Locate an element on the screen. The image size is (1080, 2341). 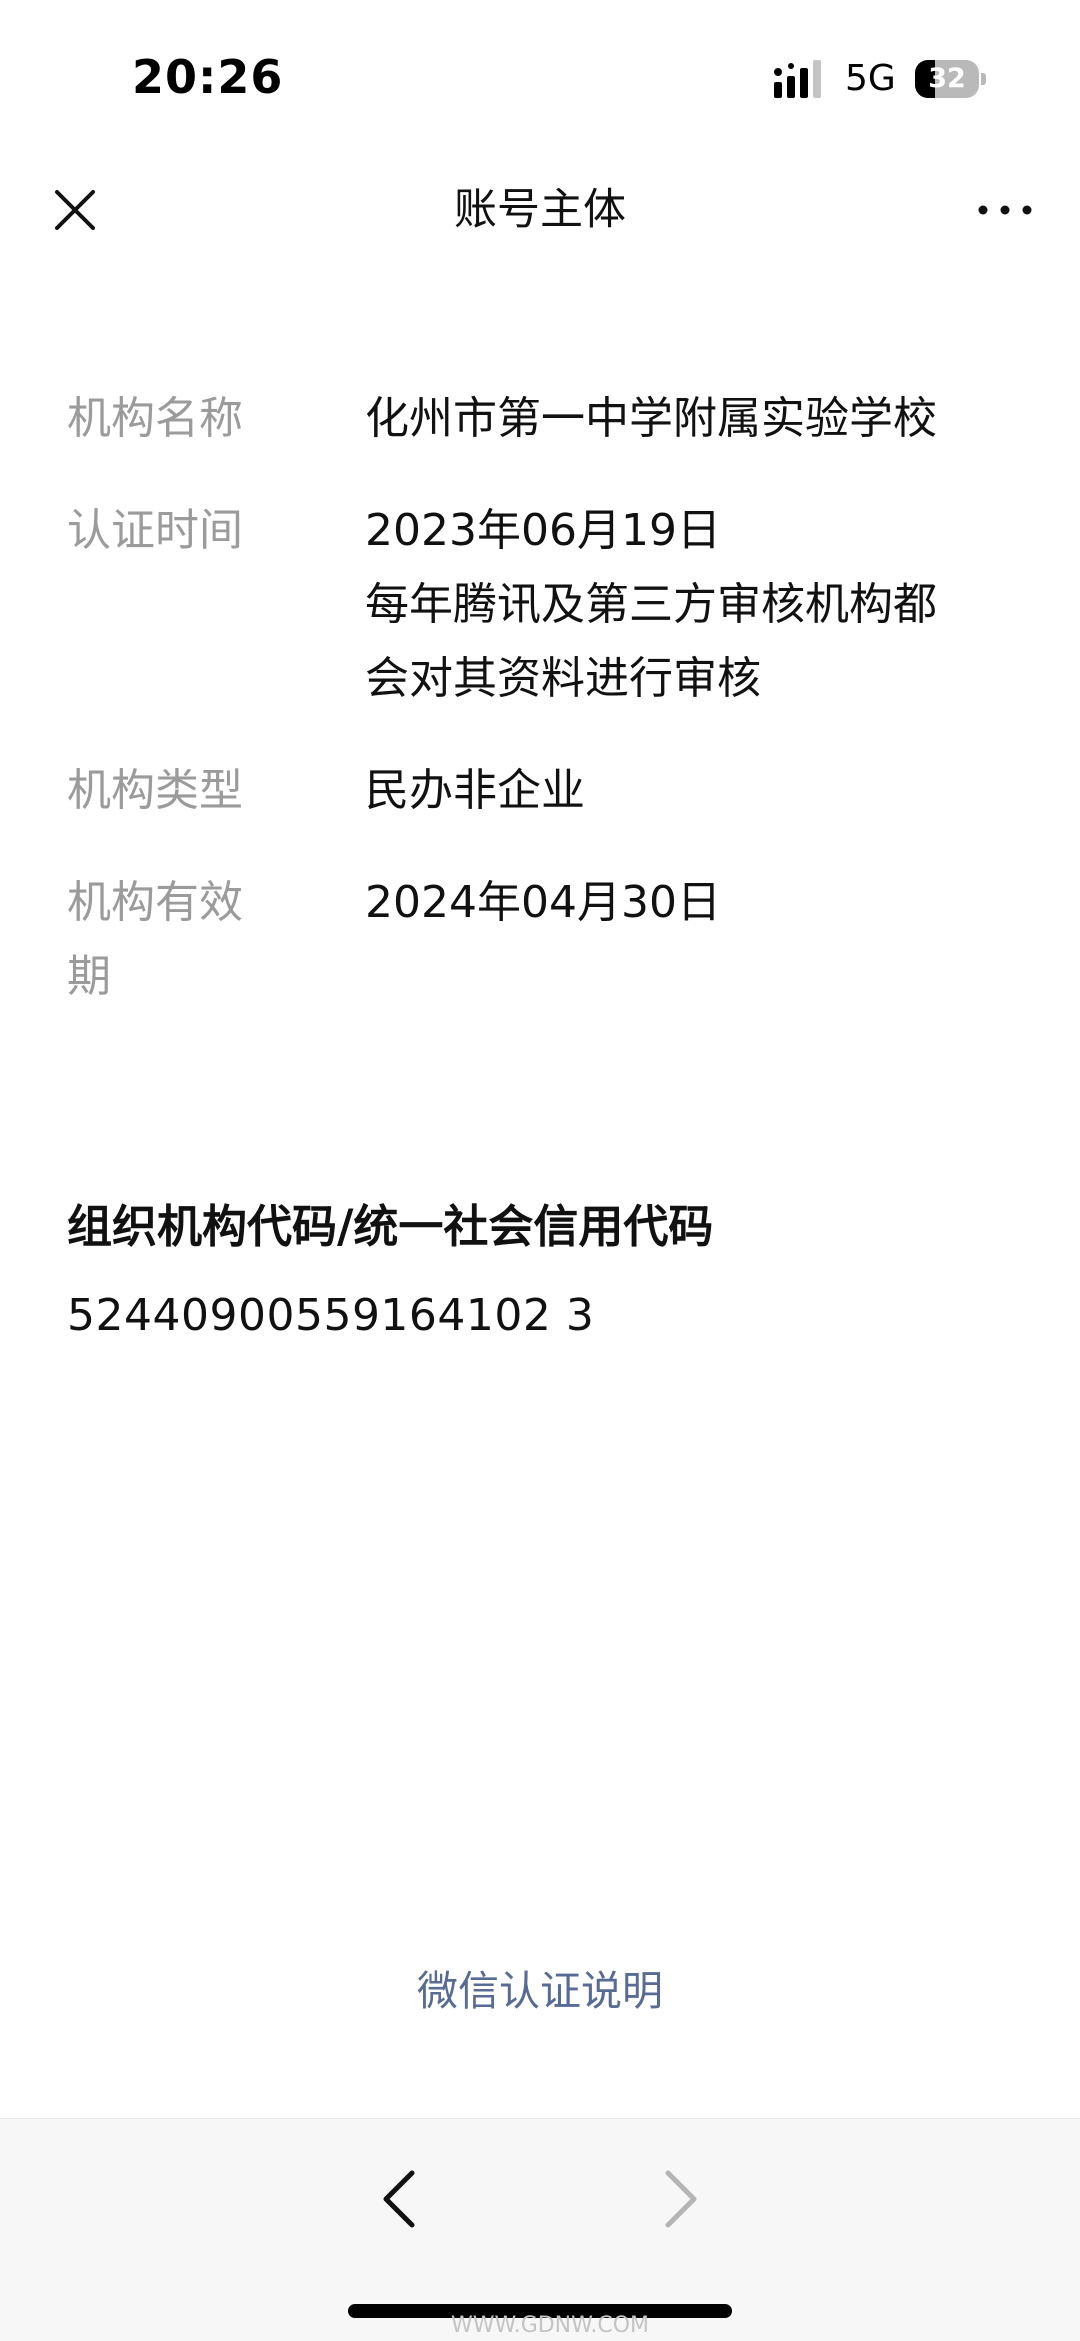
info-label-line: 期 is located at coordinates (89, 976).